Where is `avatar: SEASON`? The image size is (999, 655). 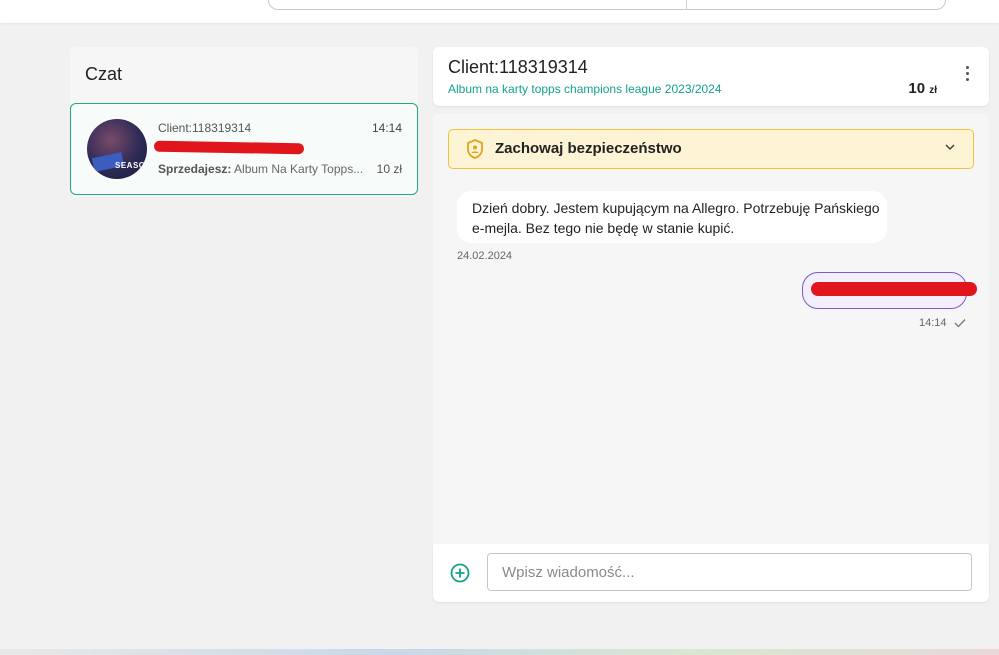
avatar: SEASON is located at coordinates (117, 149).